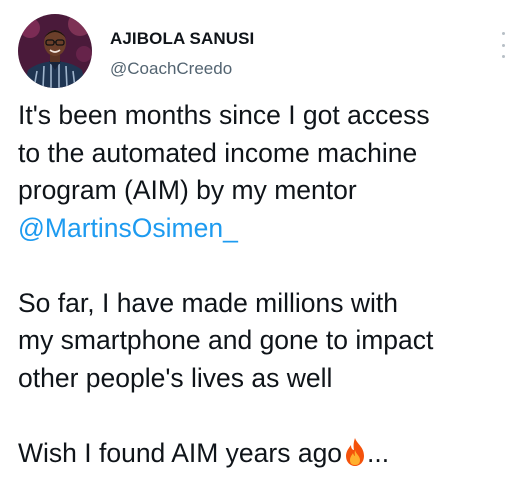  Describe the element at coordinates (182, 39) in the screenshot. I see `author-display-name: AJIBOLA SANUSI` at that location.